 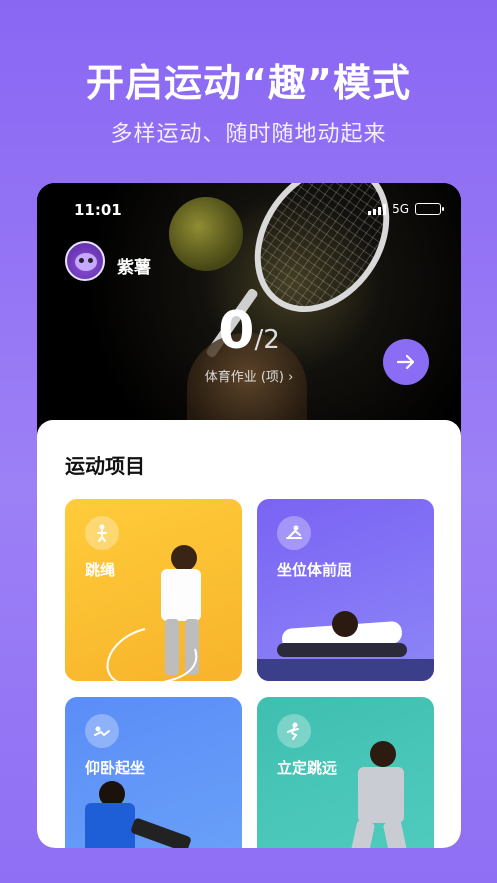 What do you see at coordinates (307, 768) in the screenshot?
I see `sport-label: 立定跳远` at bounding box center [307, 768].